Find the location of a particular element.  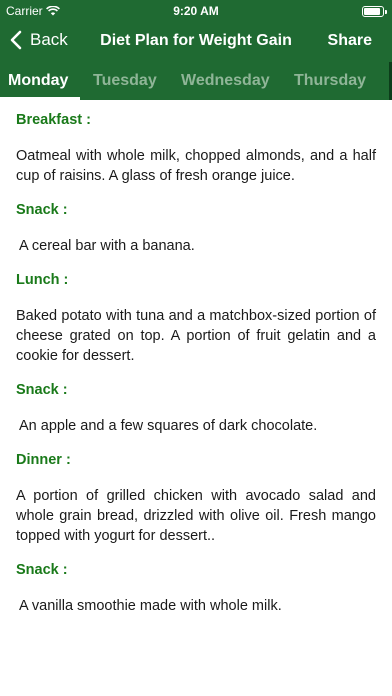

meal-description: A cereal bar with a banana. is located at coordinates (107, 246).